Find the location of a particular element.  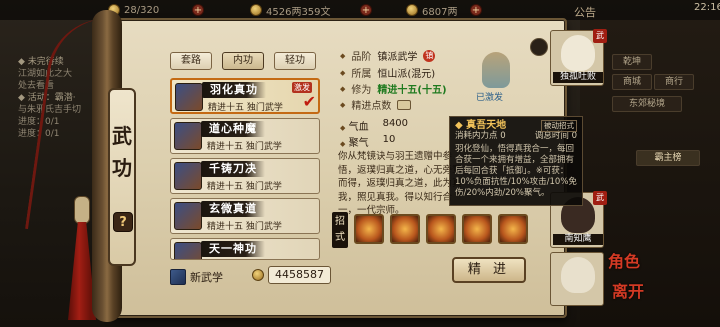

hero-card is located at coordinates (577, 279).